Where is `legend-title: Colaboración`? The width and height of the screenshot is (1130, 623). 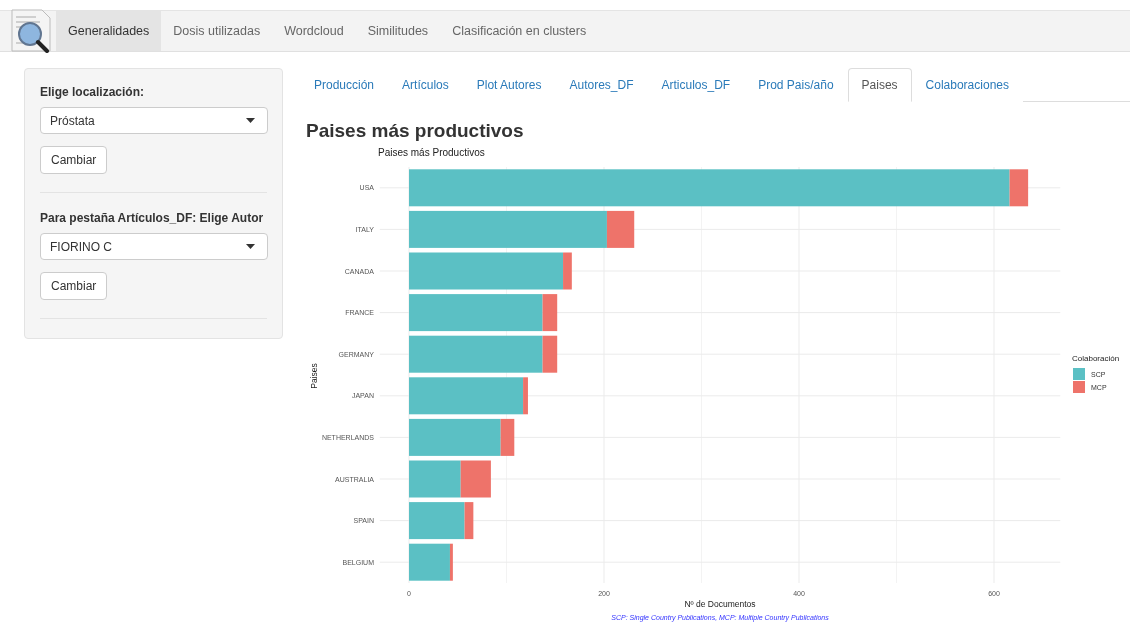 legend-title: Colaboración is located at coordinates (1096, 358).